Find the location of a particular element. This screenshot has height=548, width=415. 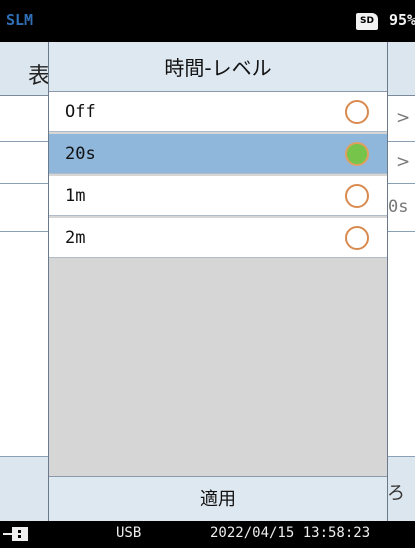

radio-checked-icon is located at coordinates (357, 154).